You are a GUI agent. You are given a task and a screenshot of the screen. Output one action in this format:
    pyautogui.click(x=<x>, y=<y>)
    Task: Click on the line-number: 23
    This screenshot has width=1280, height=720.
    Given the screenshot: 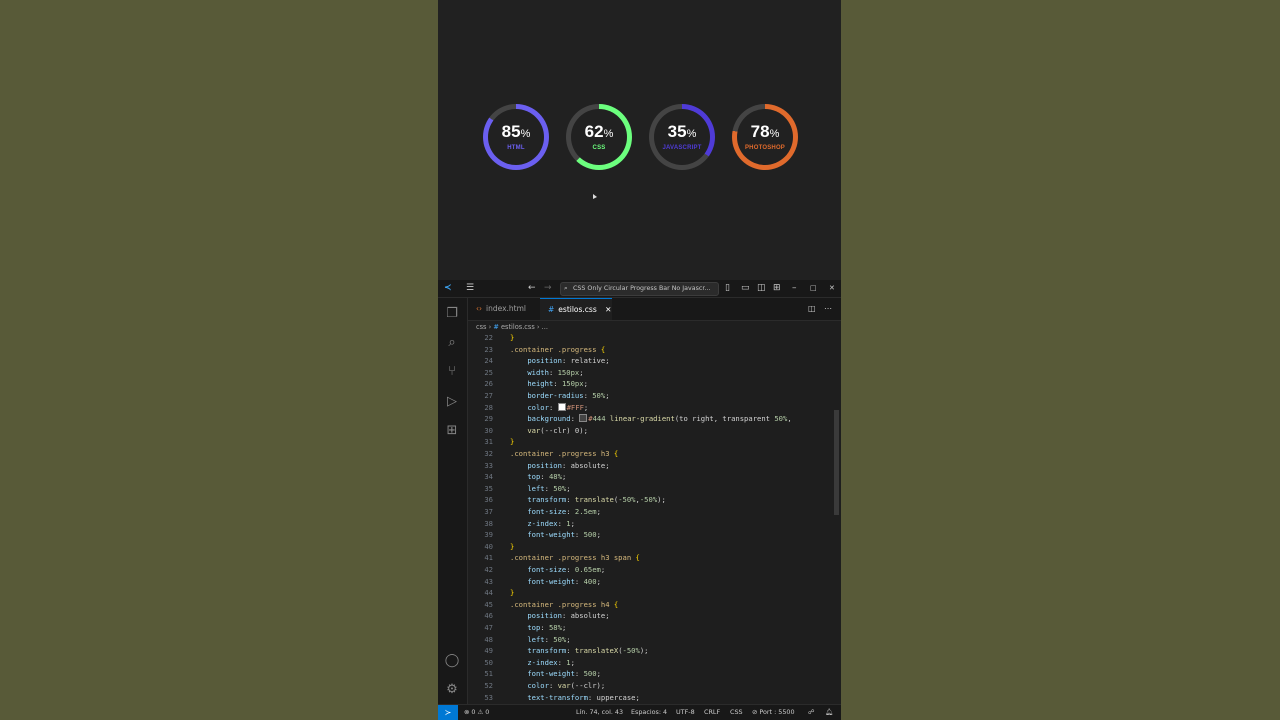 What is the action you would take?
    pyautogui.click(x=488, y=349)
    